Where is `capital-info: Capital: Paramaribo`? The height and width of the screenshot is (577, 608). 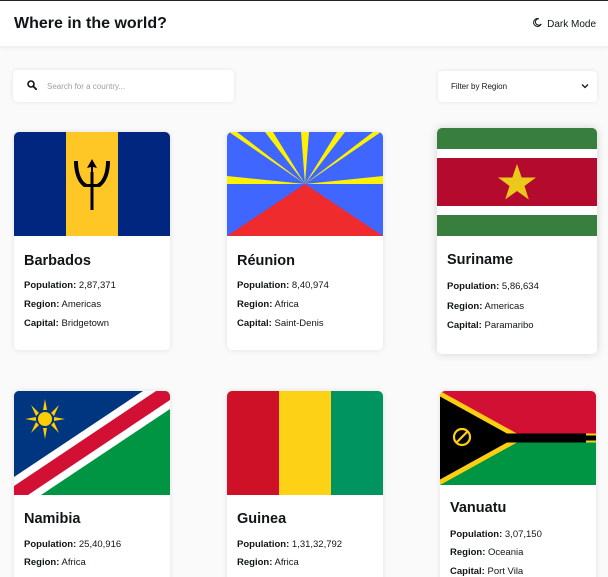 capital-info: Capital: Paramaribo is located at coordinates (490, 325).